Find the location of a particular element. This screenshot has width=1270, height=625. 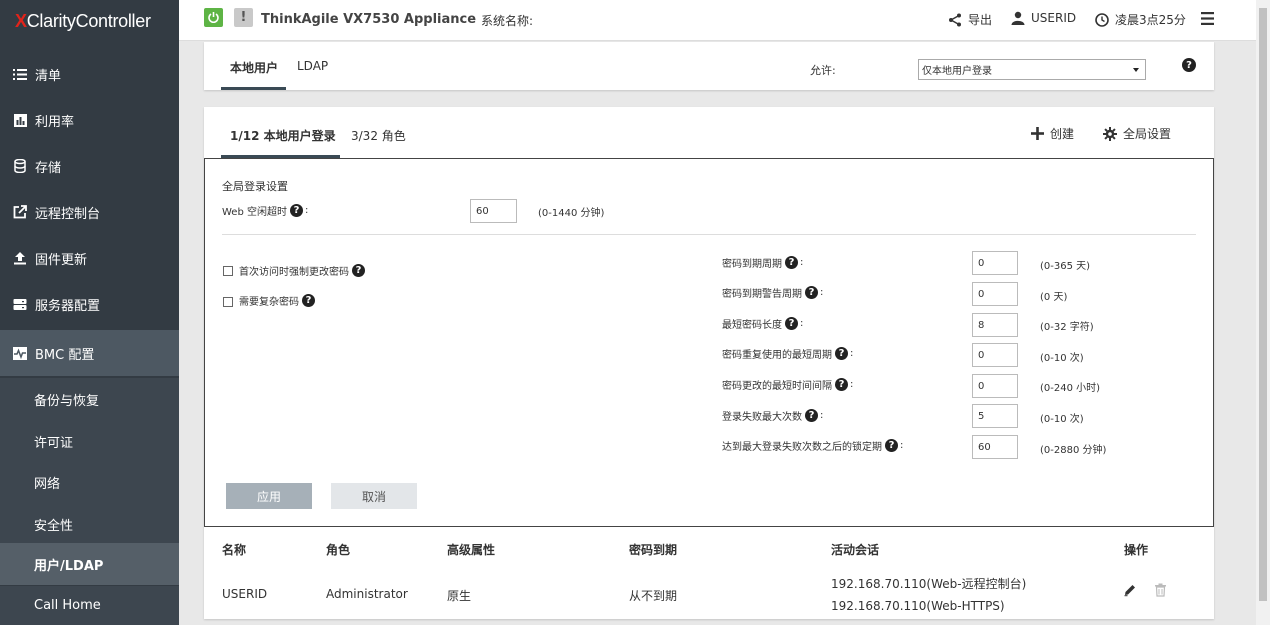

subnav-item-network: 网络 is located at coordinates (89, 482).